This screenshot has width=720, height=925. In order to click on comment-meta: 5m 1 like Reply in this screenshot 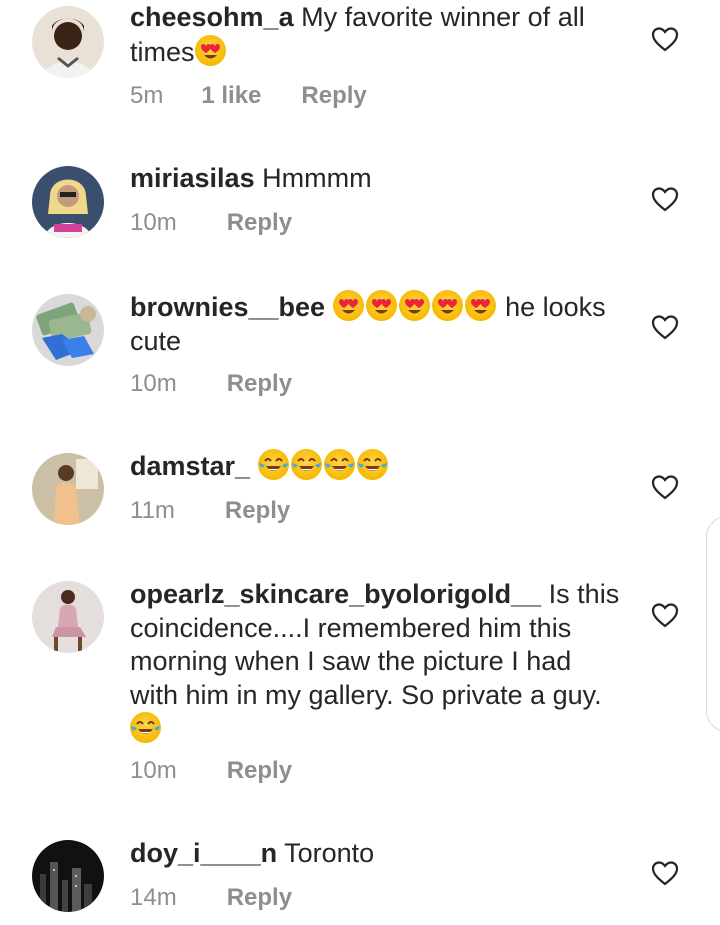, I will do `click(248, 96)`.